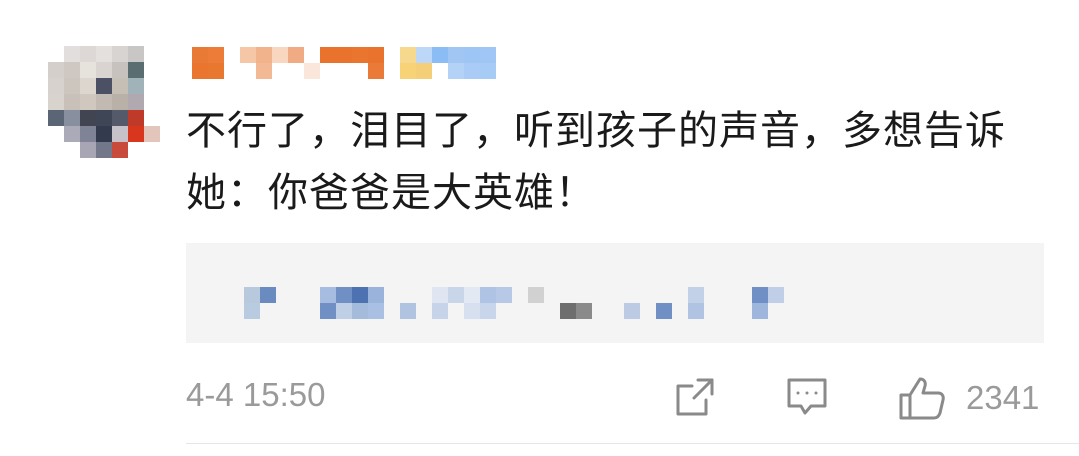 The image size is (1079, 456). Describe the element at coordinates (632, 443) in the screenshot. I see `divider` at that location.